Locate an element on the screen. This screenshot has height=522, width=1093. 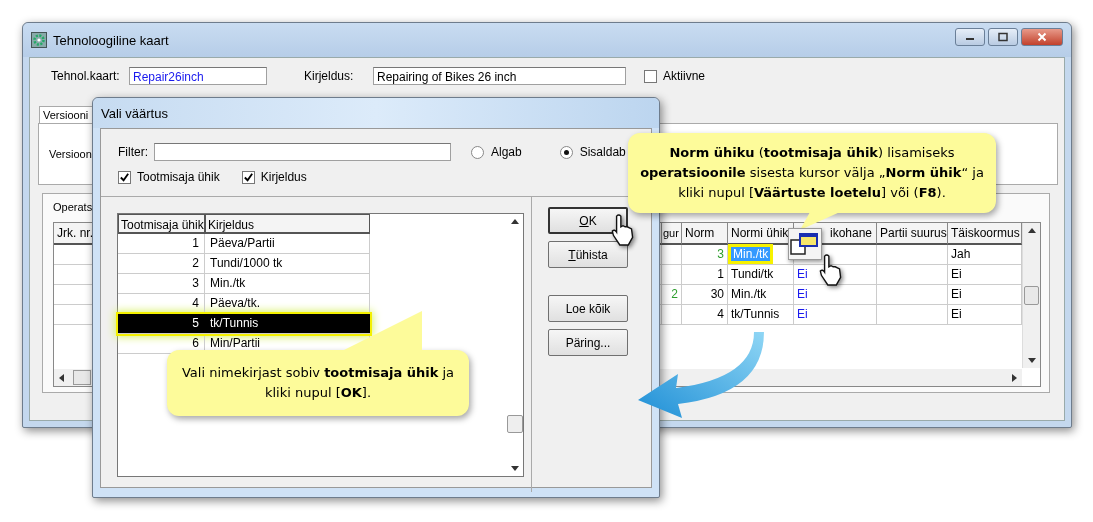
list-row: 2 Tundi/1000 tk is located at coordinates (244, 264).